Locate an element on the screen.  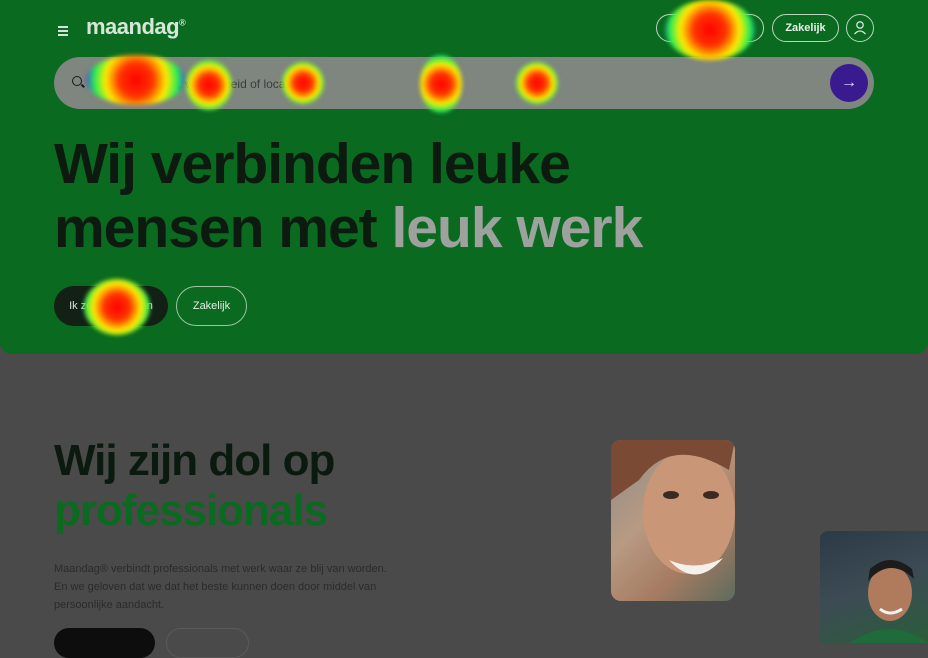
search-submit-button: → is located at coordinates (849, 83).